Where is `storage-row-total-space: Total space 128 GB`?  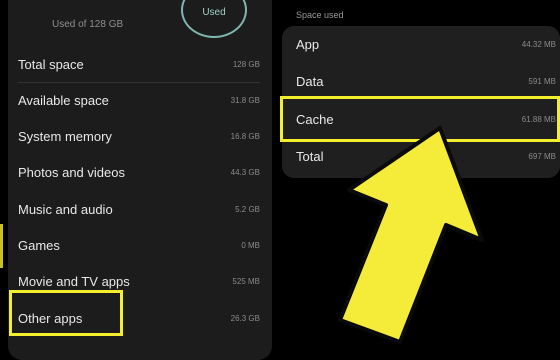 storage-row-total-space: Total space 128 GB is located at coordinates (139, 64).